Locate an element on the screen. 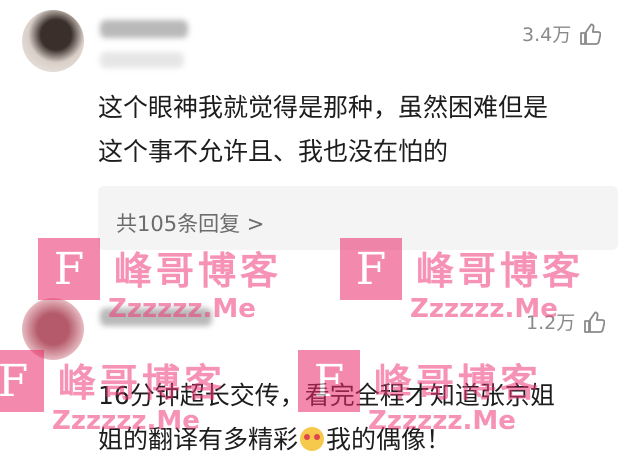  comment-meta-blurred is located at coordinates (142, 60).